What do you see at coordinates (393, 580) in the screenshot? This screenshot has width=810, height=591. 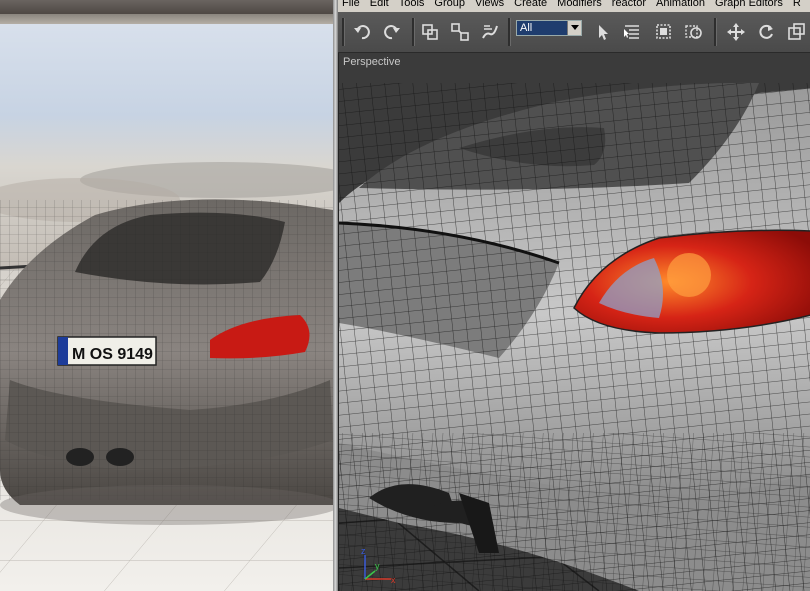 I see `axis-label-x: x` at bounding box center [393, 580].